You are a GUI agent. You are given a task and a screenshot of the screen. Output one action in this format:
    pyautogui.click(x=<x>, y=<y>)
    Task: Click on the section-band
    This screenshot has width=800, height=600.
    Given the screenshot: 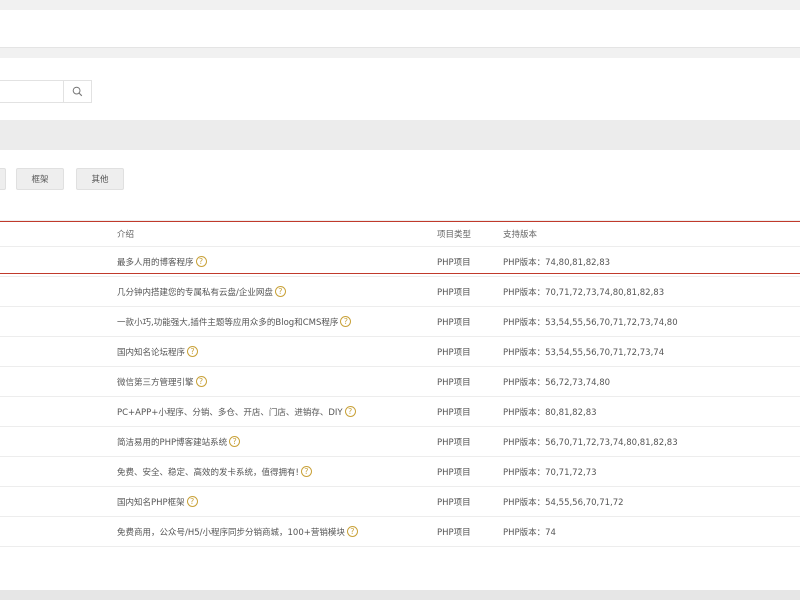 What is the action you would take?
    pyautogui.click(x=400, y=135)
    